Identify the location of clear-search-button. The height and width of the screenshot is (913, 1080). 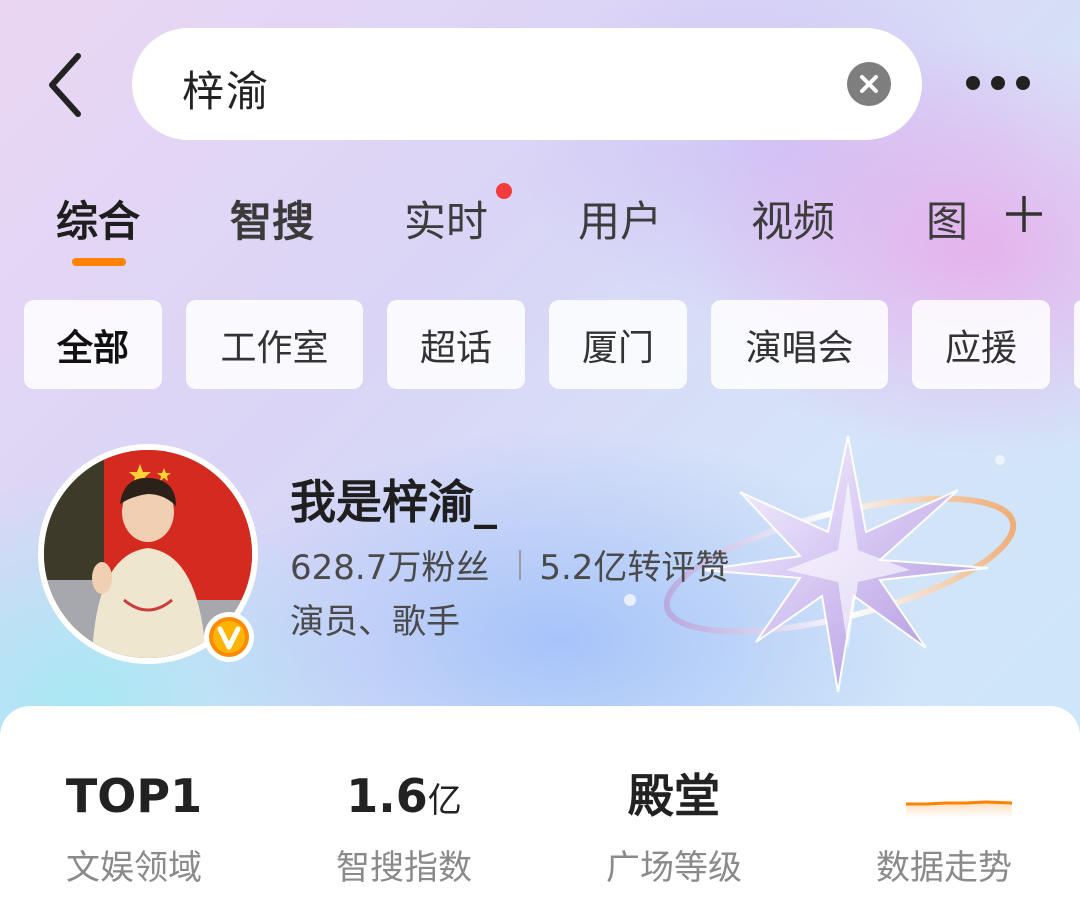
(869, 84).